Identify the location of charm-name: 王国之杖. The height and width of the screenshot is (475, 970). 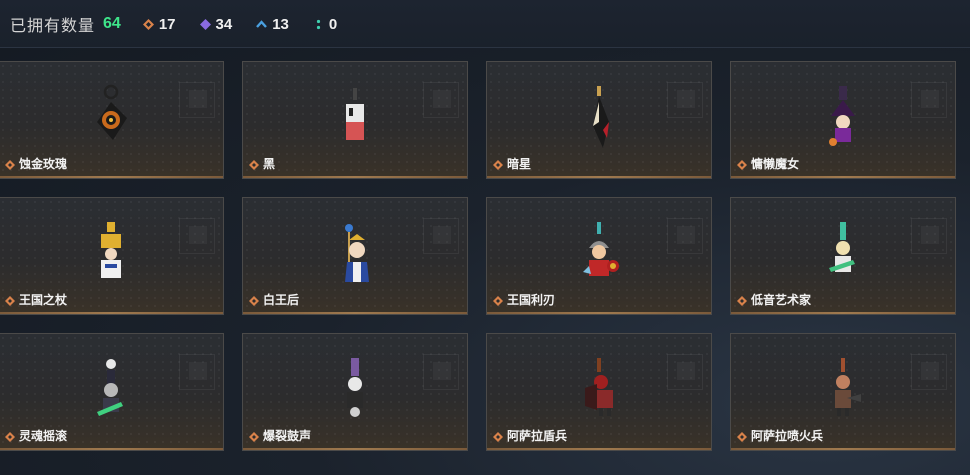
(43, 300).